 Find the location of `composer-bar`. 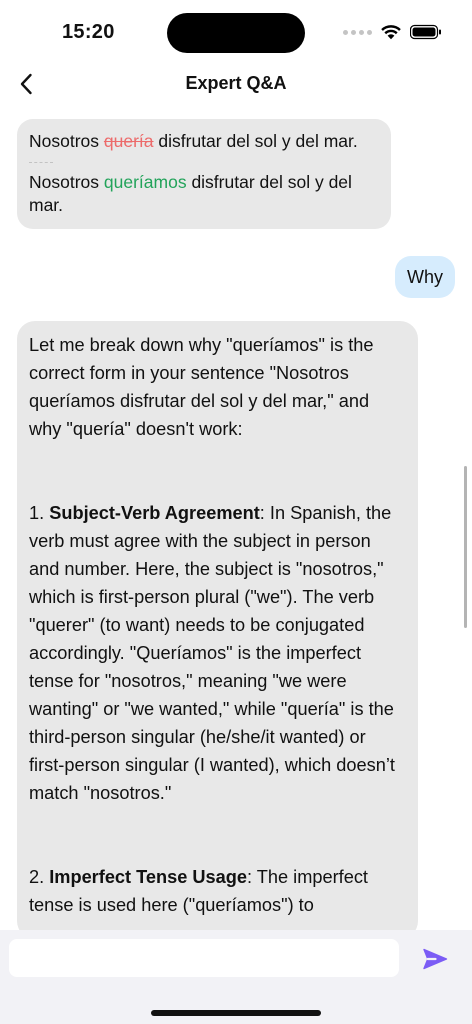

composer-bar is located at coordinates (236, 977).